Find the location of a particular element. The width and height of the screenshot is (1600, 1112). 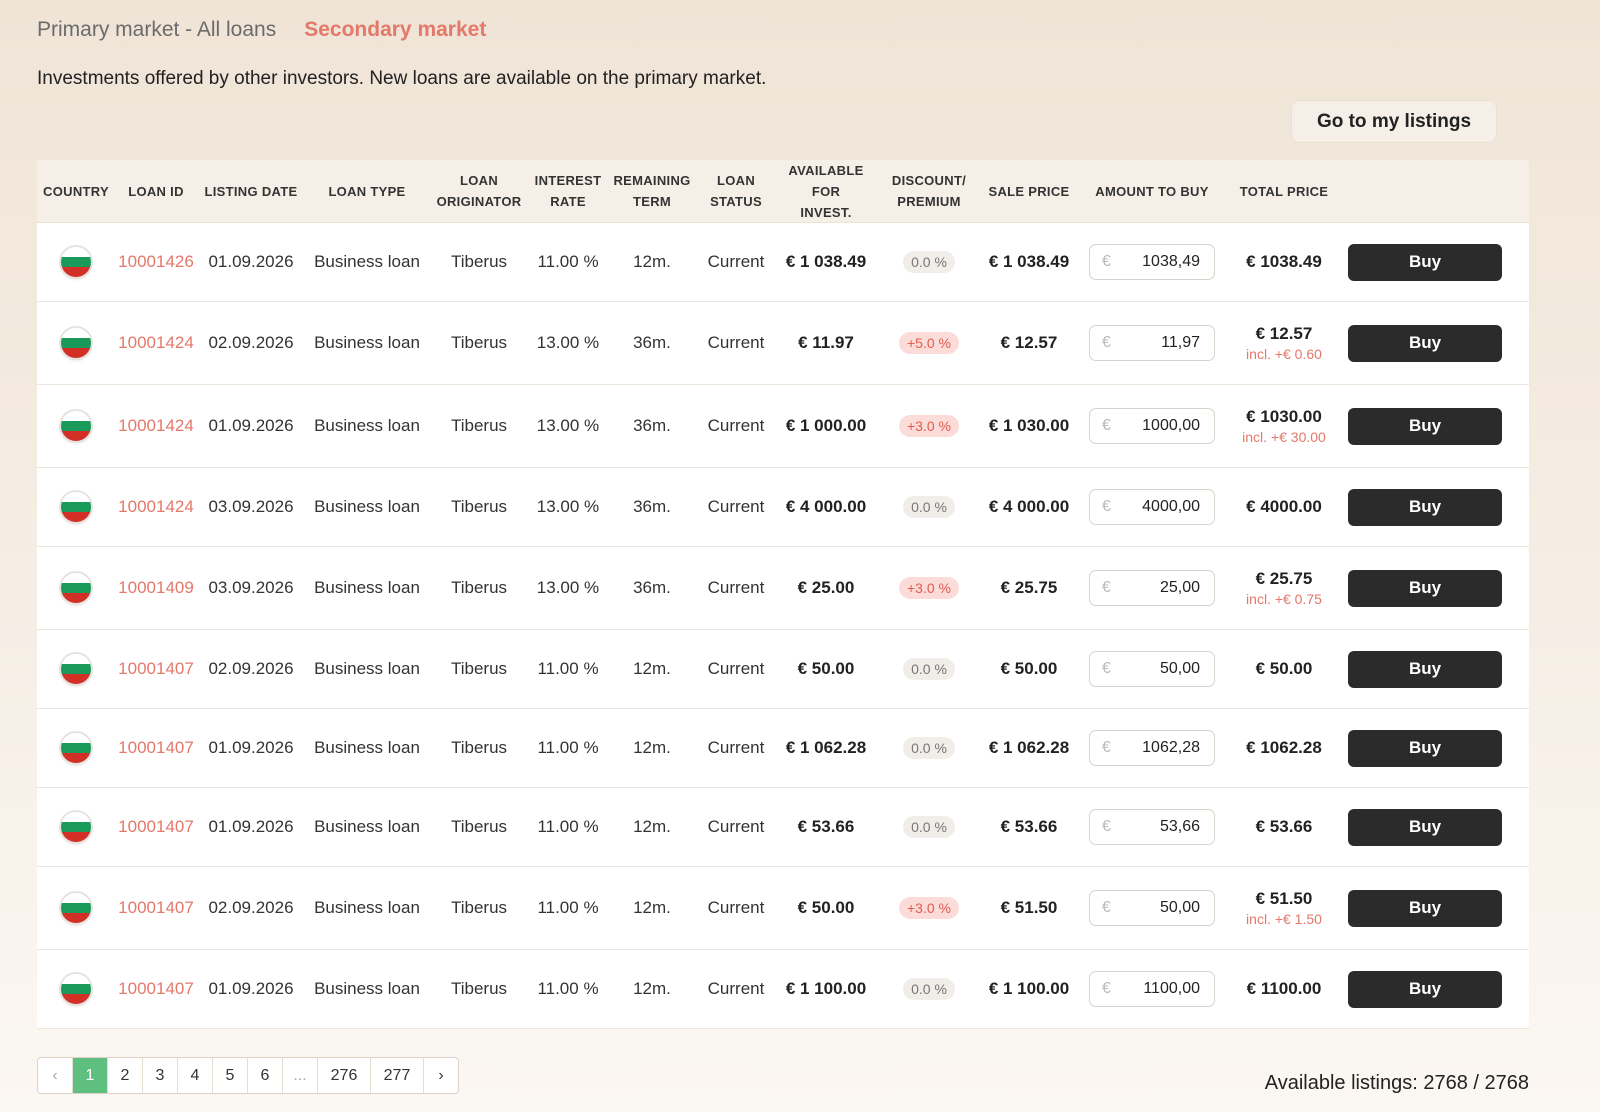

amount-cell: € is located at coordinates (1152, 748).